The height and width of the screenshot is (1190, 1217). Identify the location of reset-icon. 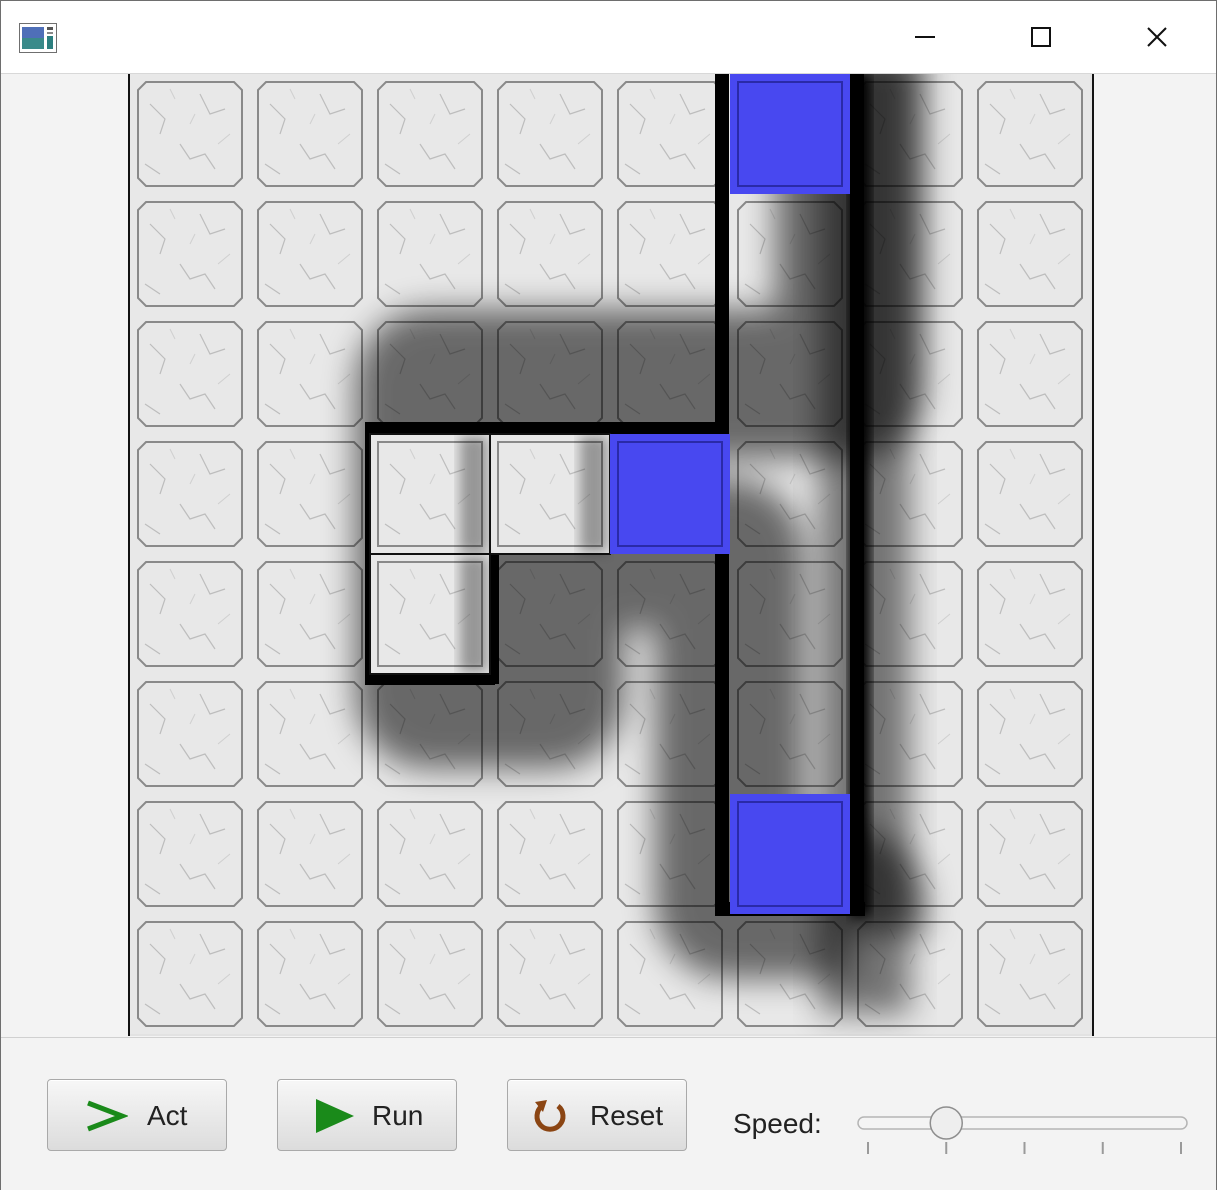
(550, 1118).